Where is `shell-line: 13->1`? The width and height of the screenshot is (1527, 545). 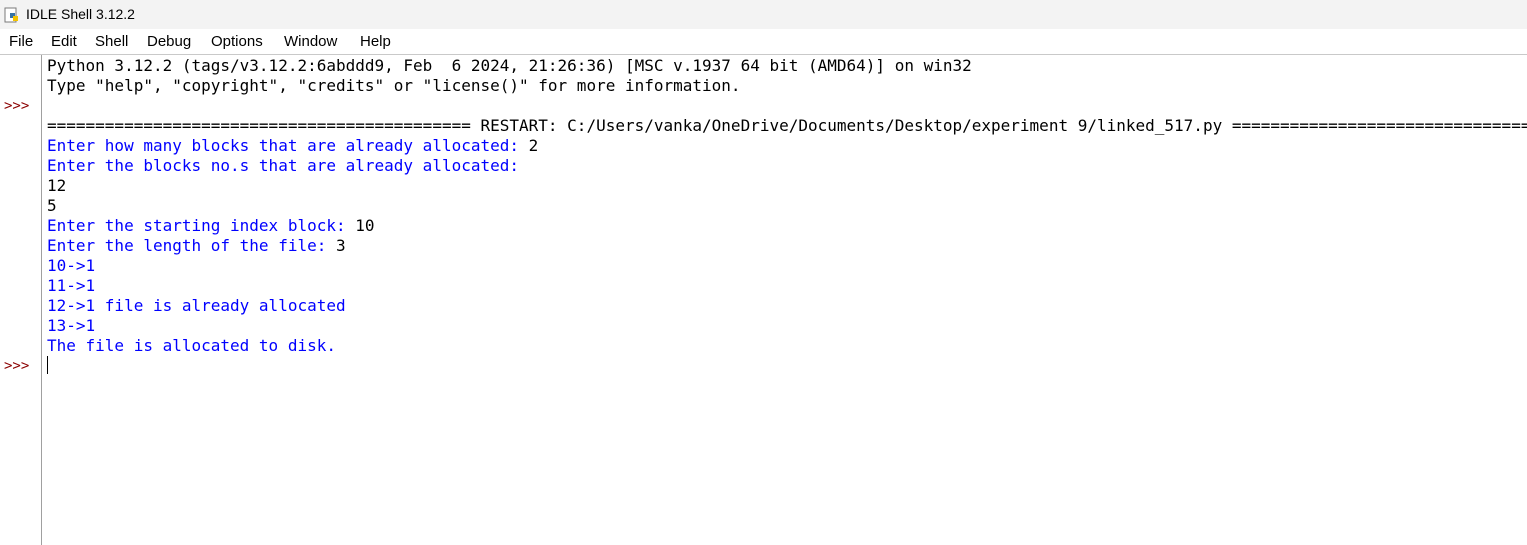 shell-line: 13->1 is located at coordinates (71, 325).